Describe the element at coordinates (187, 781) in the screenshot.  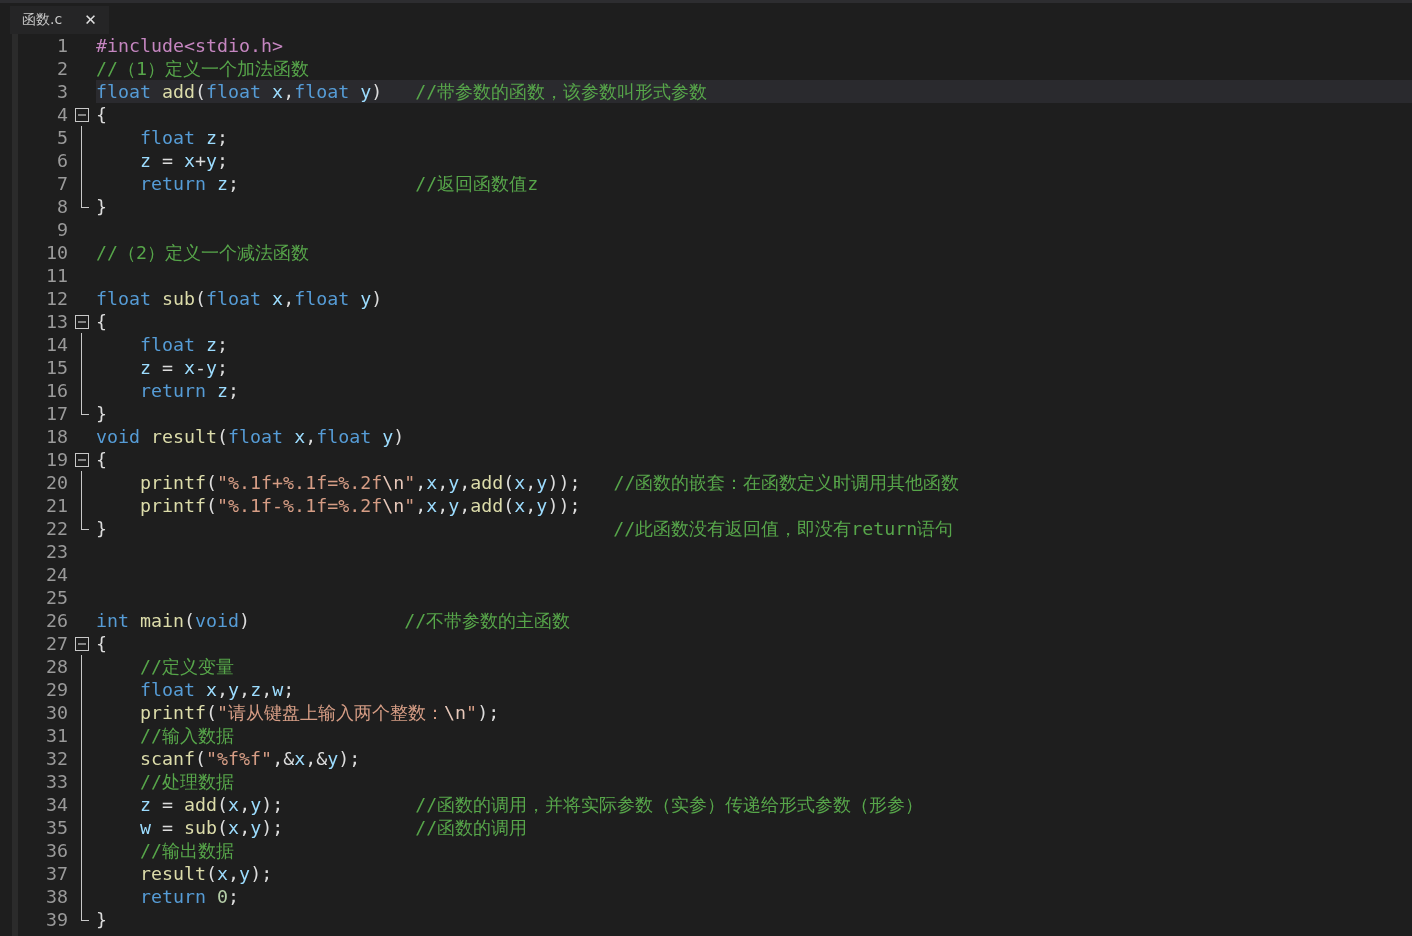
I see `code-line: //处理数据` at that location.